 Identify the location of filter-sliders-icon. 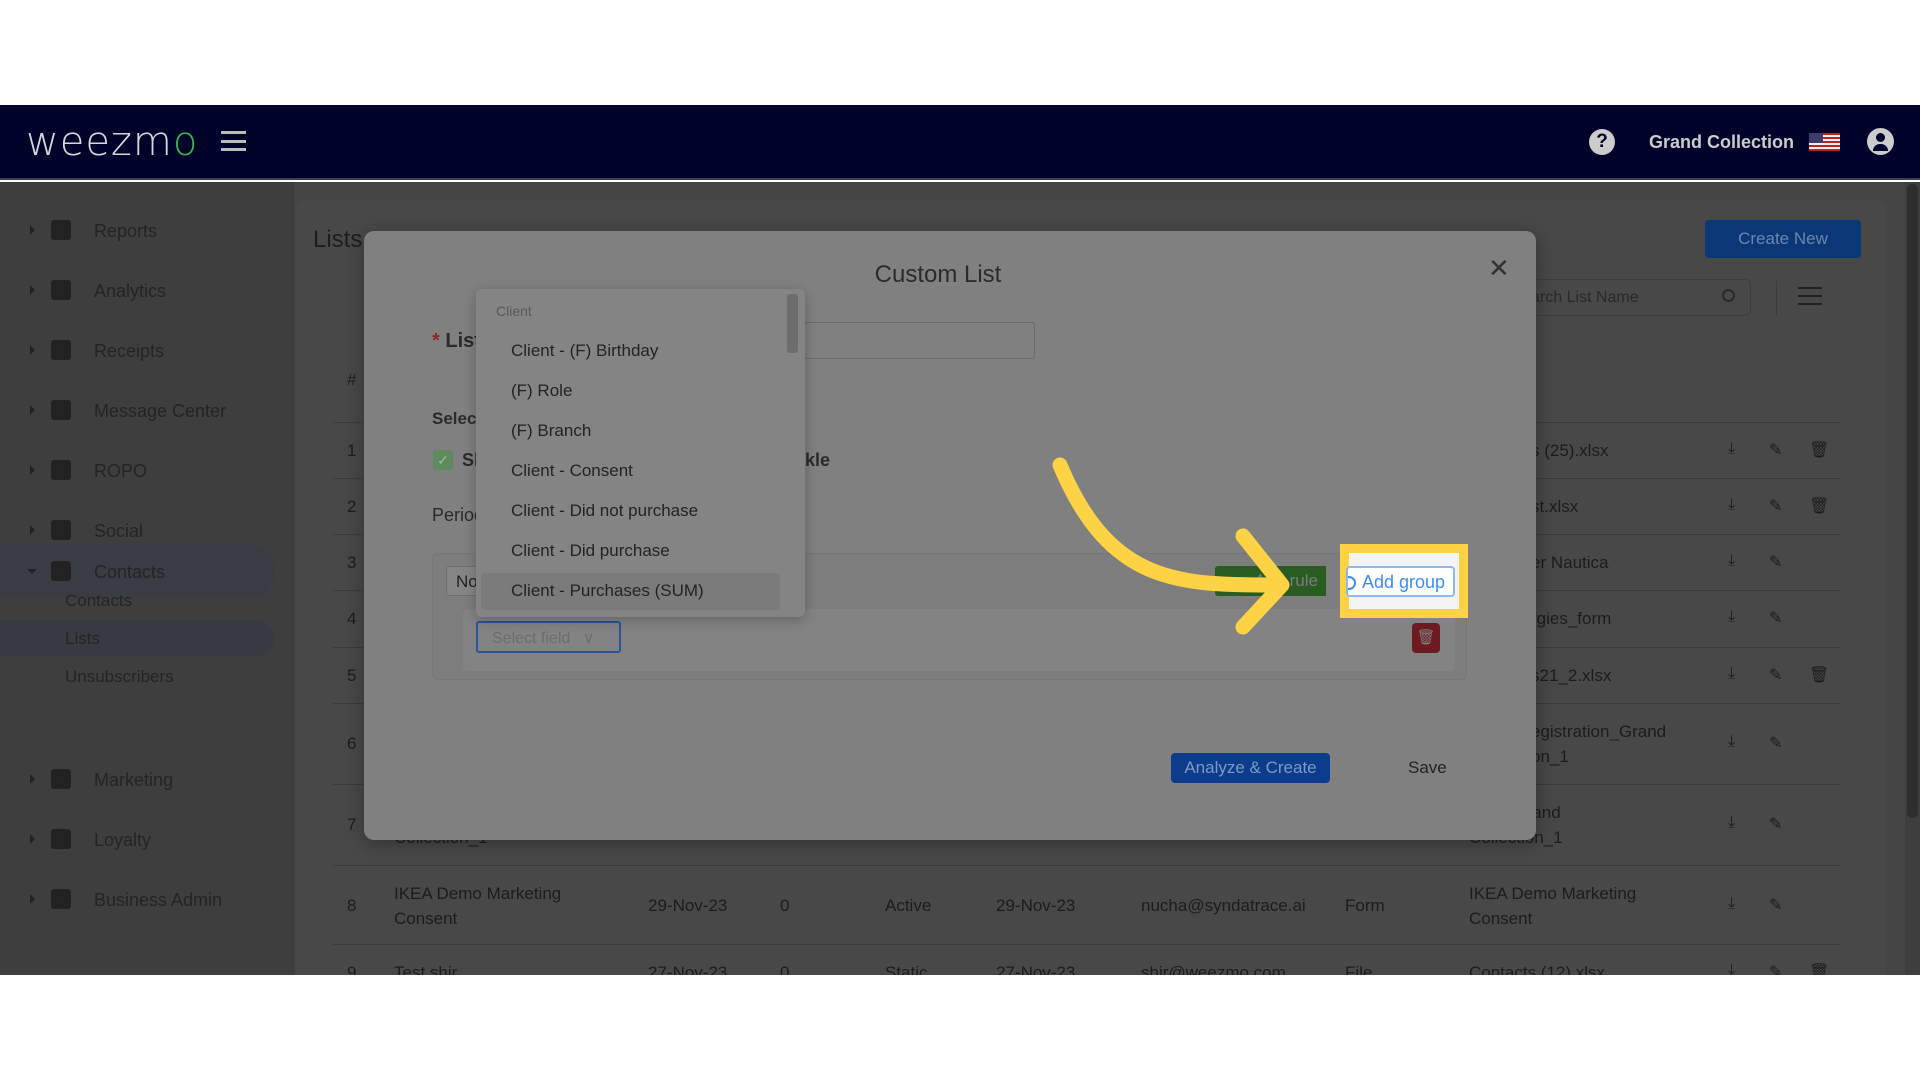
(1810, 296).